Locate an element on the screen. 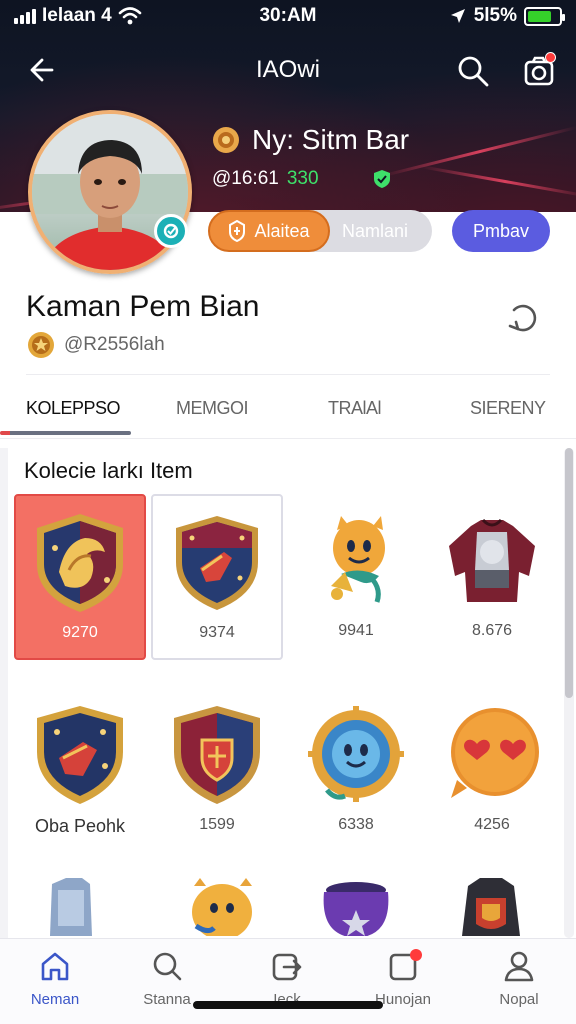 Image resolution: width=576 pixels, height=1024 pixels. medal-icon is located at coordinates (41, 345).